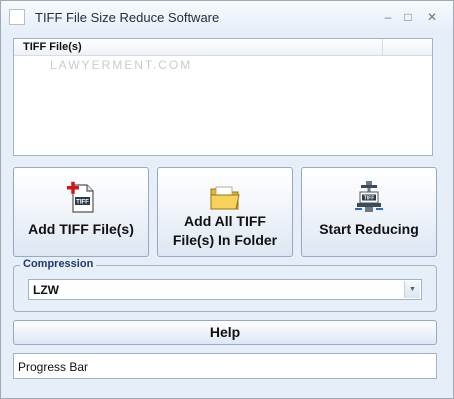  What do you see at coordinates (121, 65) in the screenshot?
I see `watermark-text: LAWYERMENT.COM` at bounding box center [121, 65].